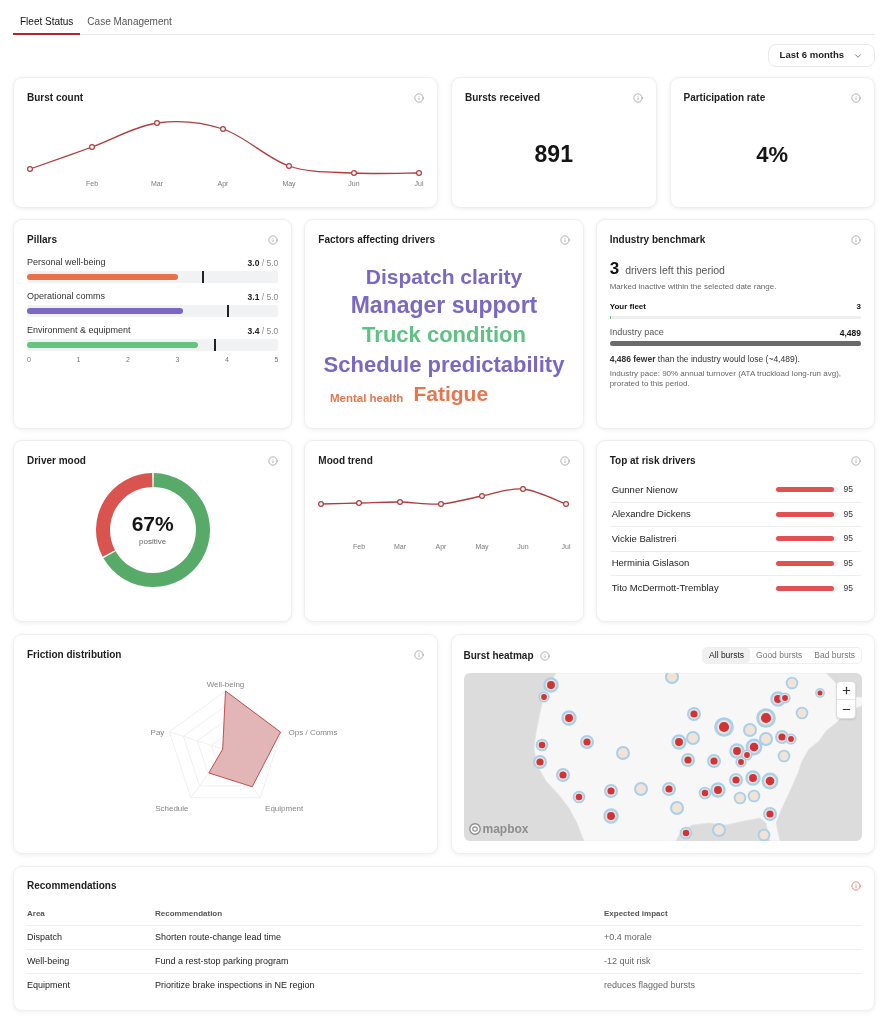  What do you see at coordinates (850, 333) in the screenshot?
I see `benchmark-value: 4,489` at bounding box center [850, 333].